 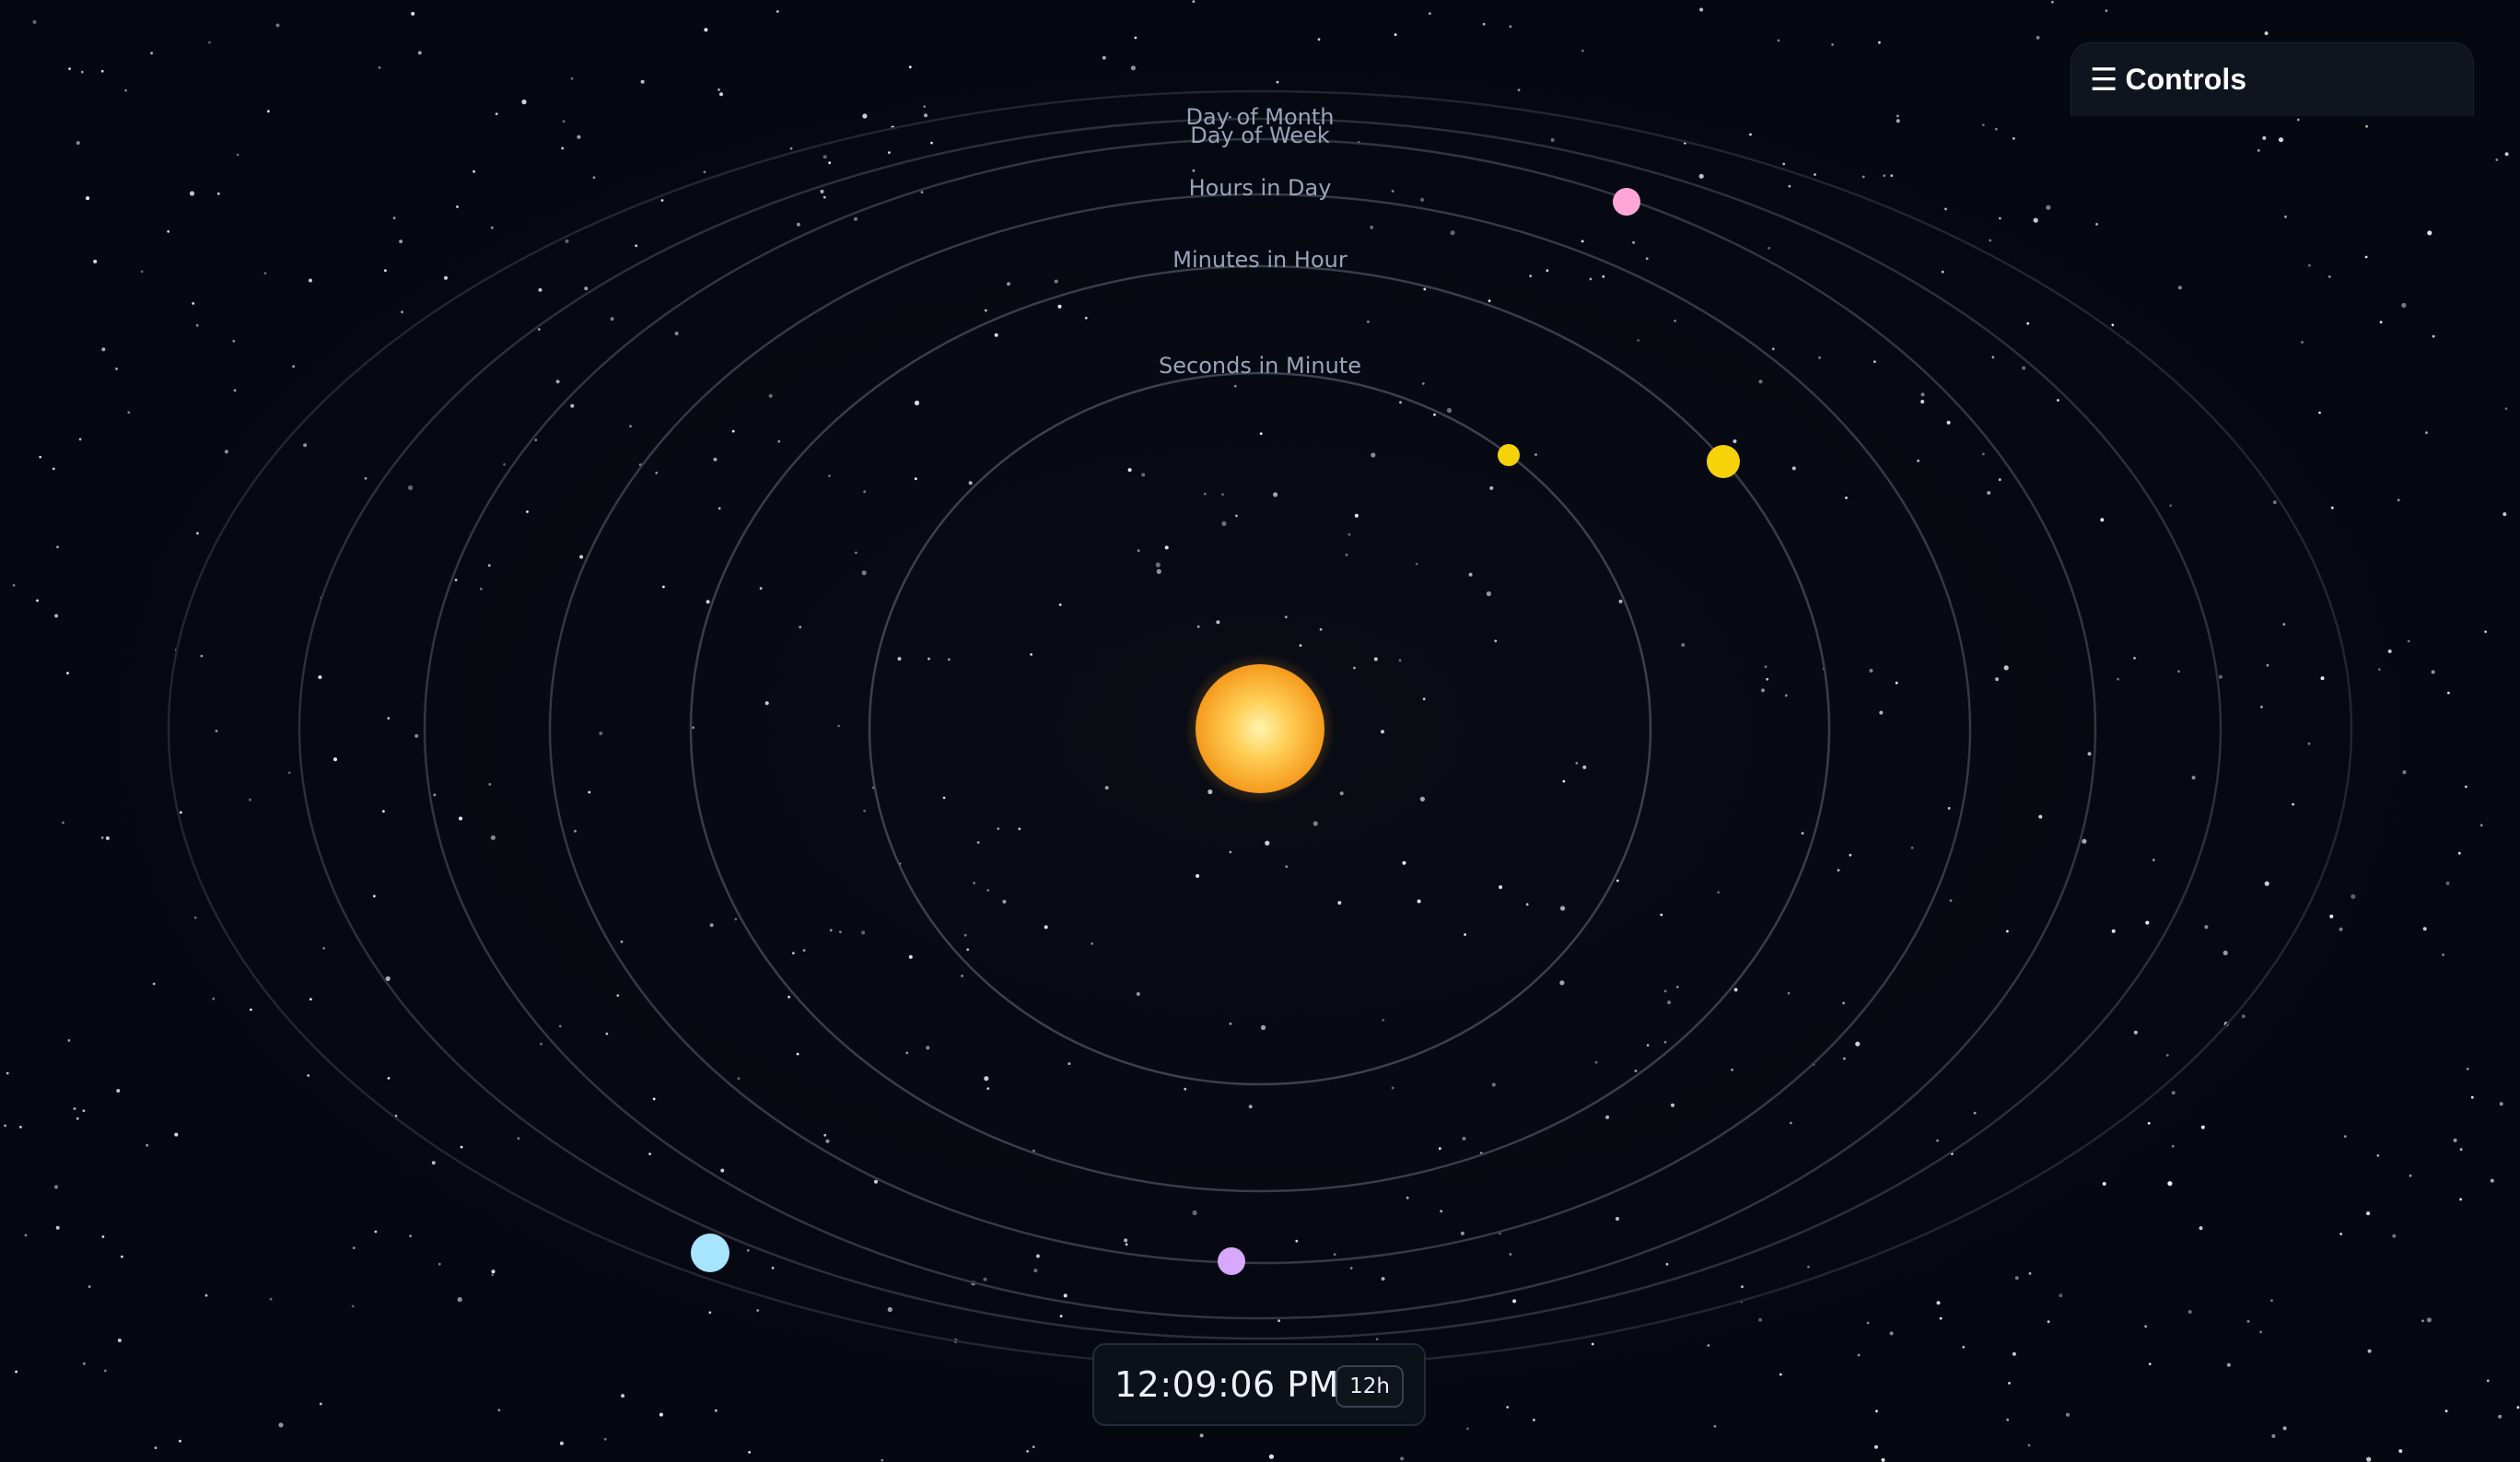 What do you see at coordinates (1260, 188) in the screenshot?
I see `orbit-label-hours: Hours in Day` at bounding box center [1260, 188].